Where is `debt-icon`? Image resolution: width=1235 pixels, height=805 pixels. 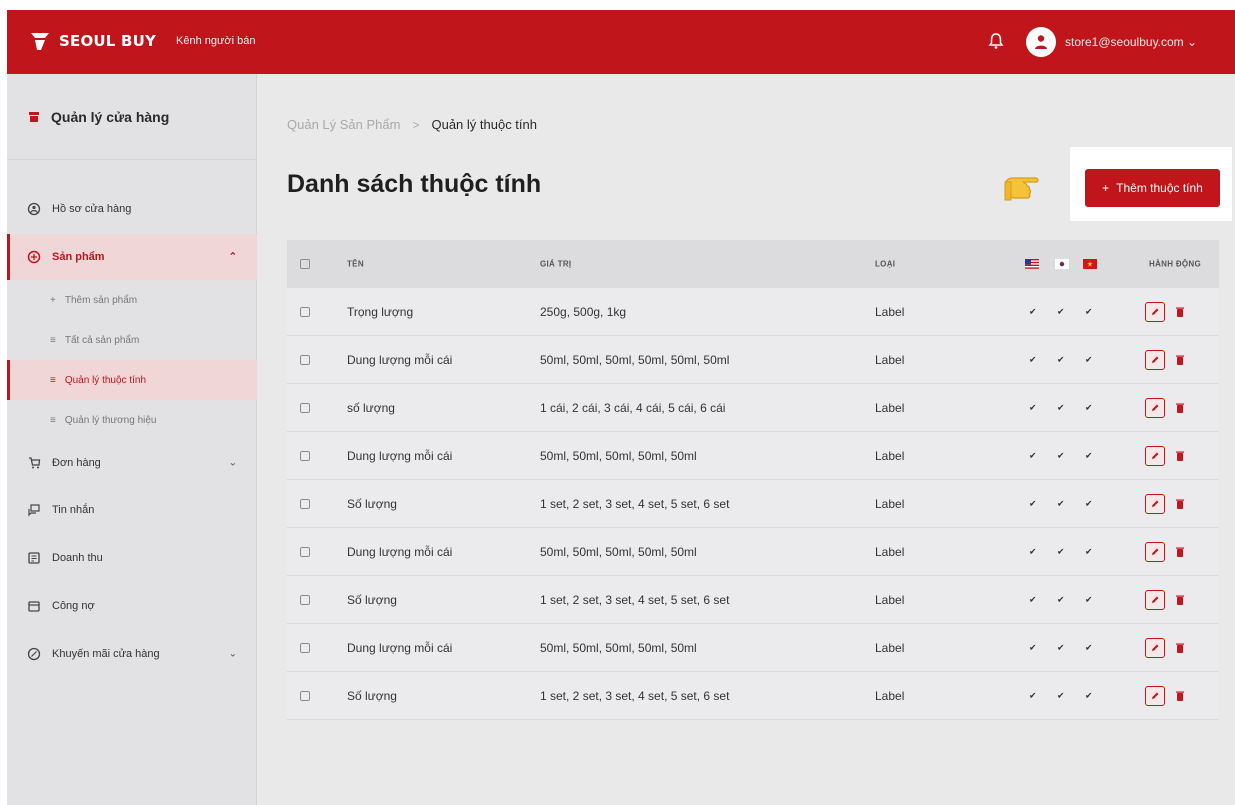
debt-icon is located at coordinates (34, 606).